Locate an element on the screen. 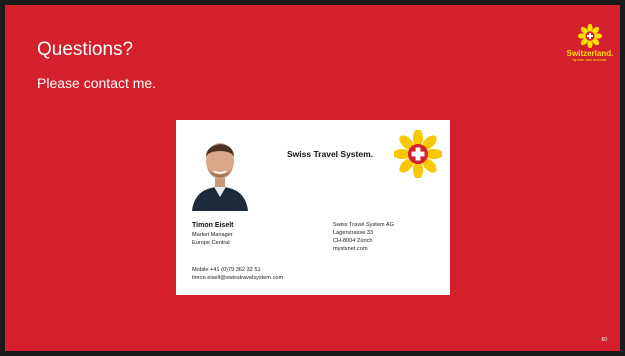 The image size is (625, 356). role-line: Europe Central is located at coordinates (211, 243).